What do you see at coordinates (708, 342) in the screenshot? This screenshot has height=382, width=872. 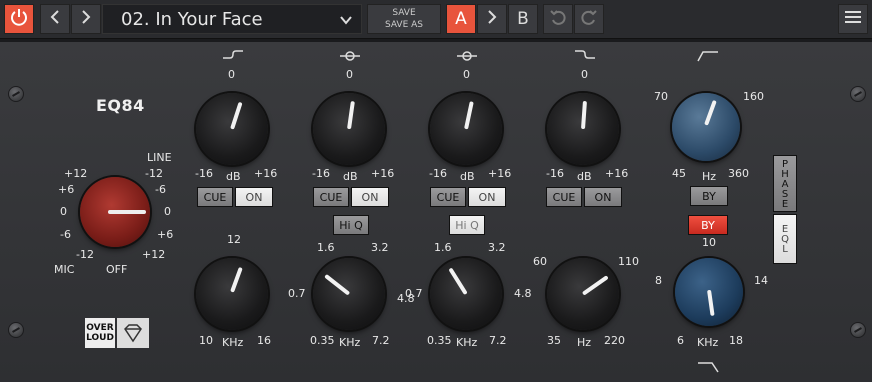 I see `lp-unit-label: KHz` at bounding box center [708, 342].